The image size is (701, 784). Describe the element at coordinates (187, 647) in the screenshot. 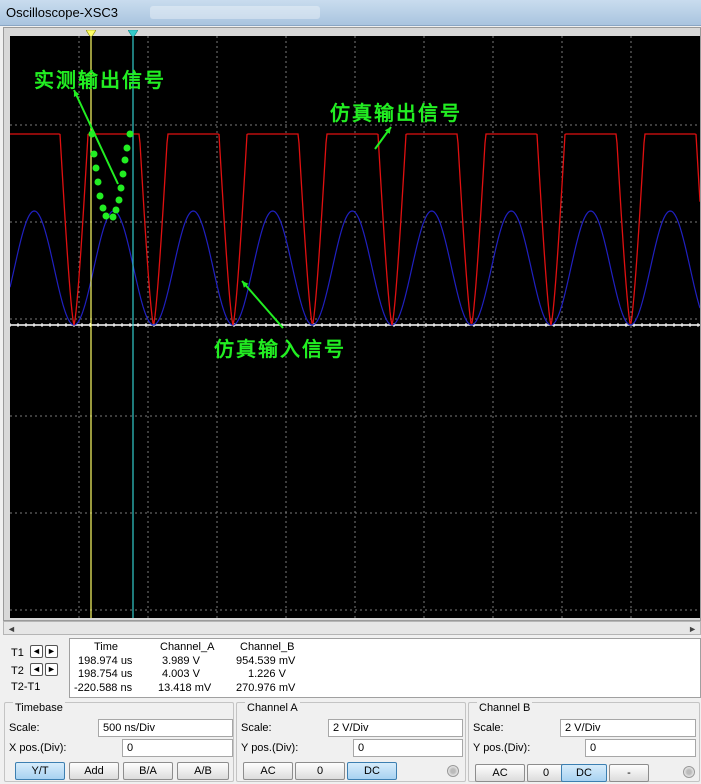

I see `header-channel-a: Channel_A` at that location.